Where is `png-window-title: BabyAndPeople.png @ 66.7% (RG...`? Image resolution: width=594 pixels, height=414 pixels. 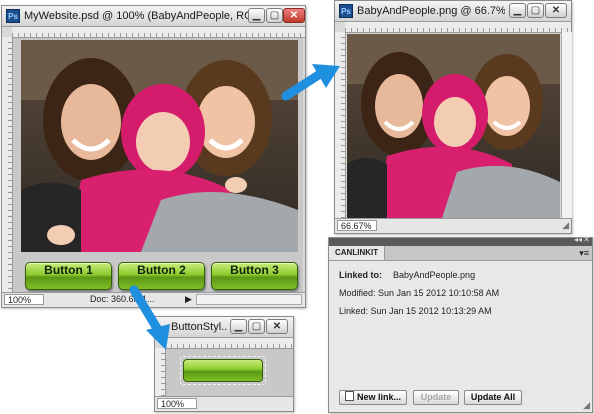
png-window-title: BabyAndPeople.png @ 66.7% (RG... is located at coordinates (431, 11).